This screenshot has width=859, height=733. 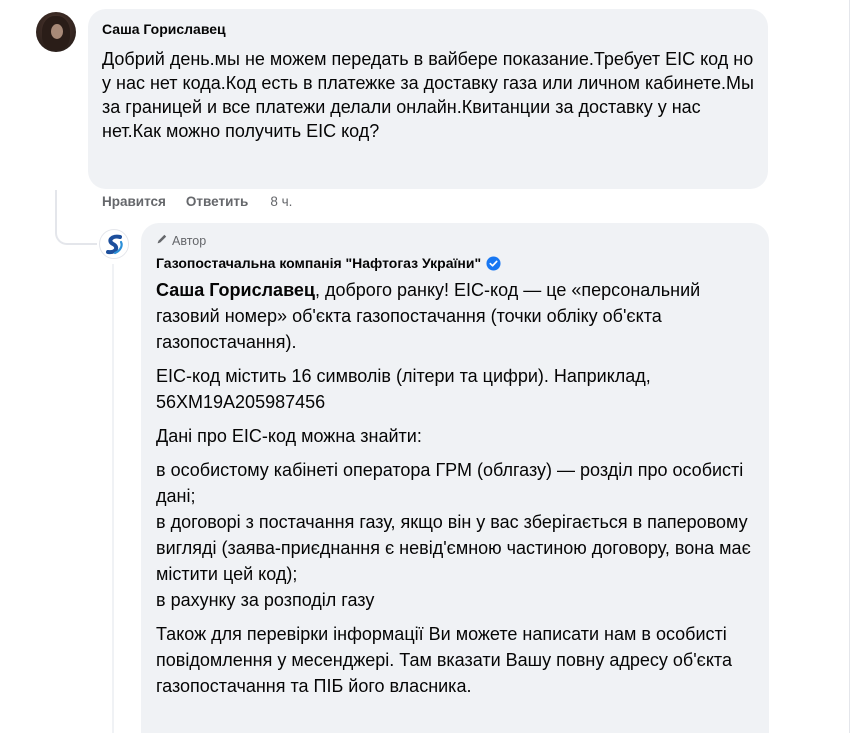 I want to click on reply-list-item-3: в рахунку за розподіл газу, so click(x=265, y=600).